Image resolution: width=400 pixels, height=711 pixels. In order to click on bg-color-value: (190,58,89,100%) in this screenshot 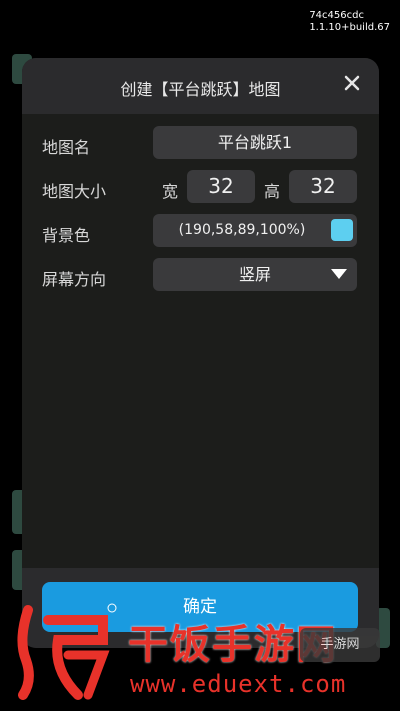, I will do `click(242, 230)`.